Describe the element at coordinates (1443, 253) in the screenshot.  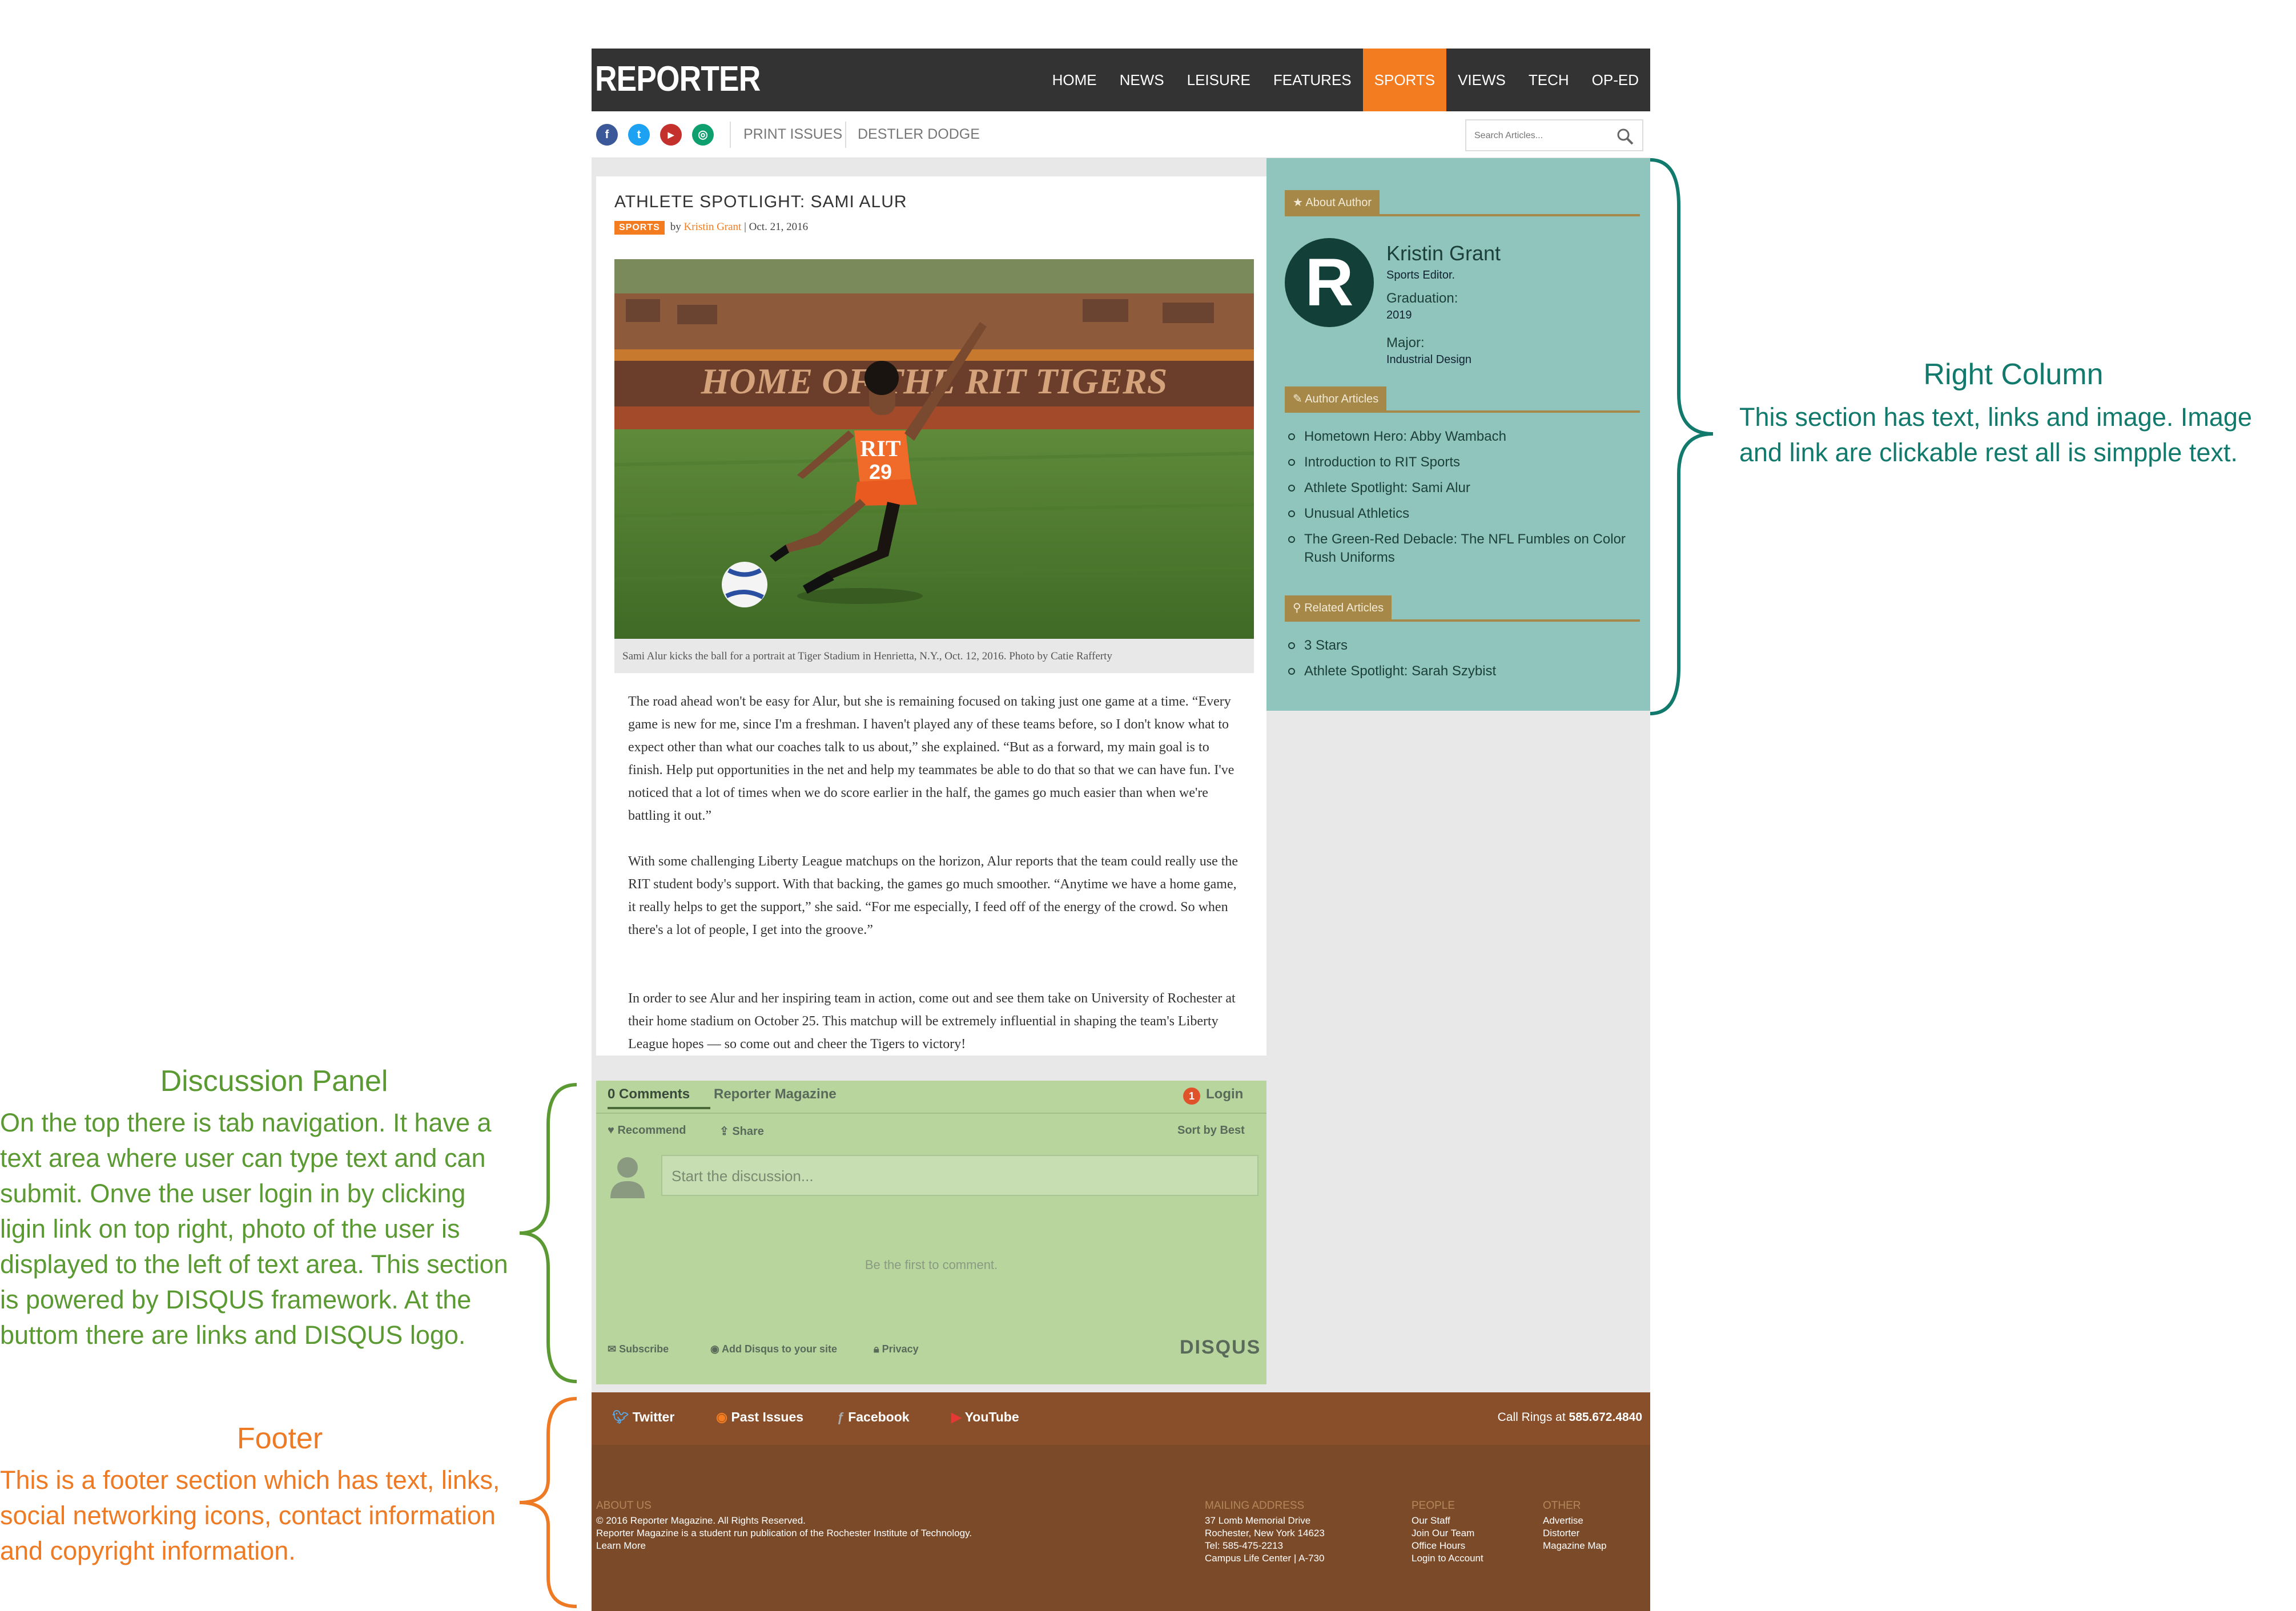
I see `author-name: Kristin Grant` at that location.